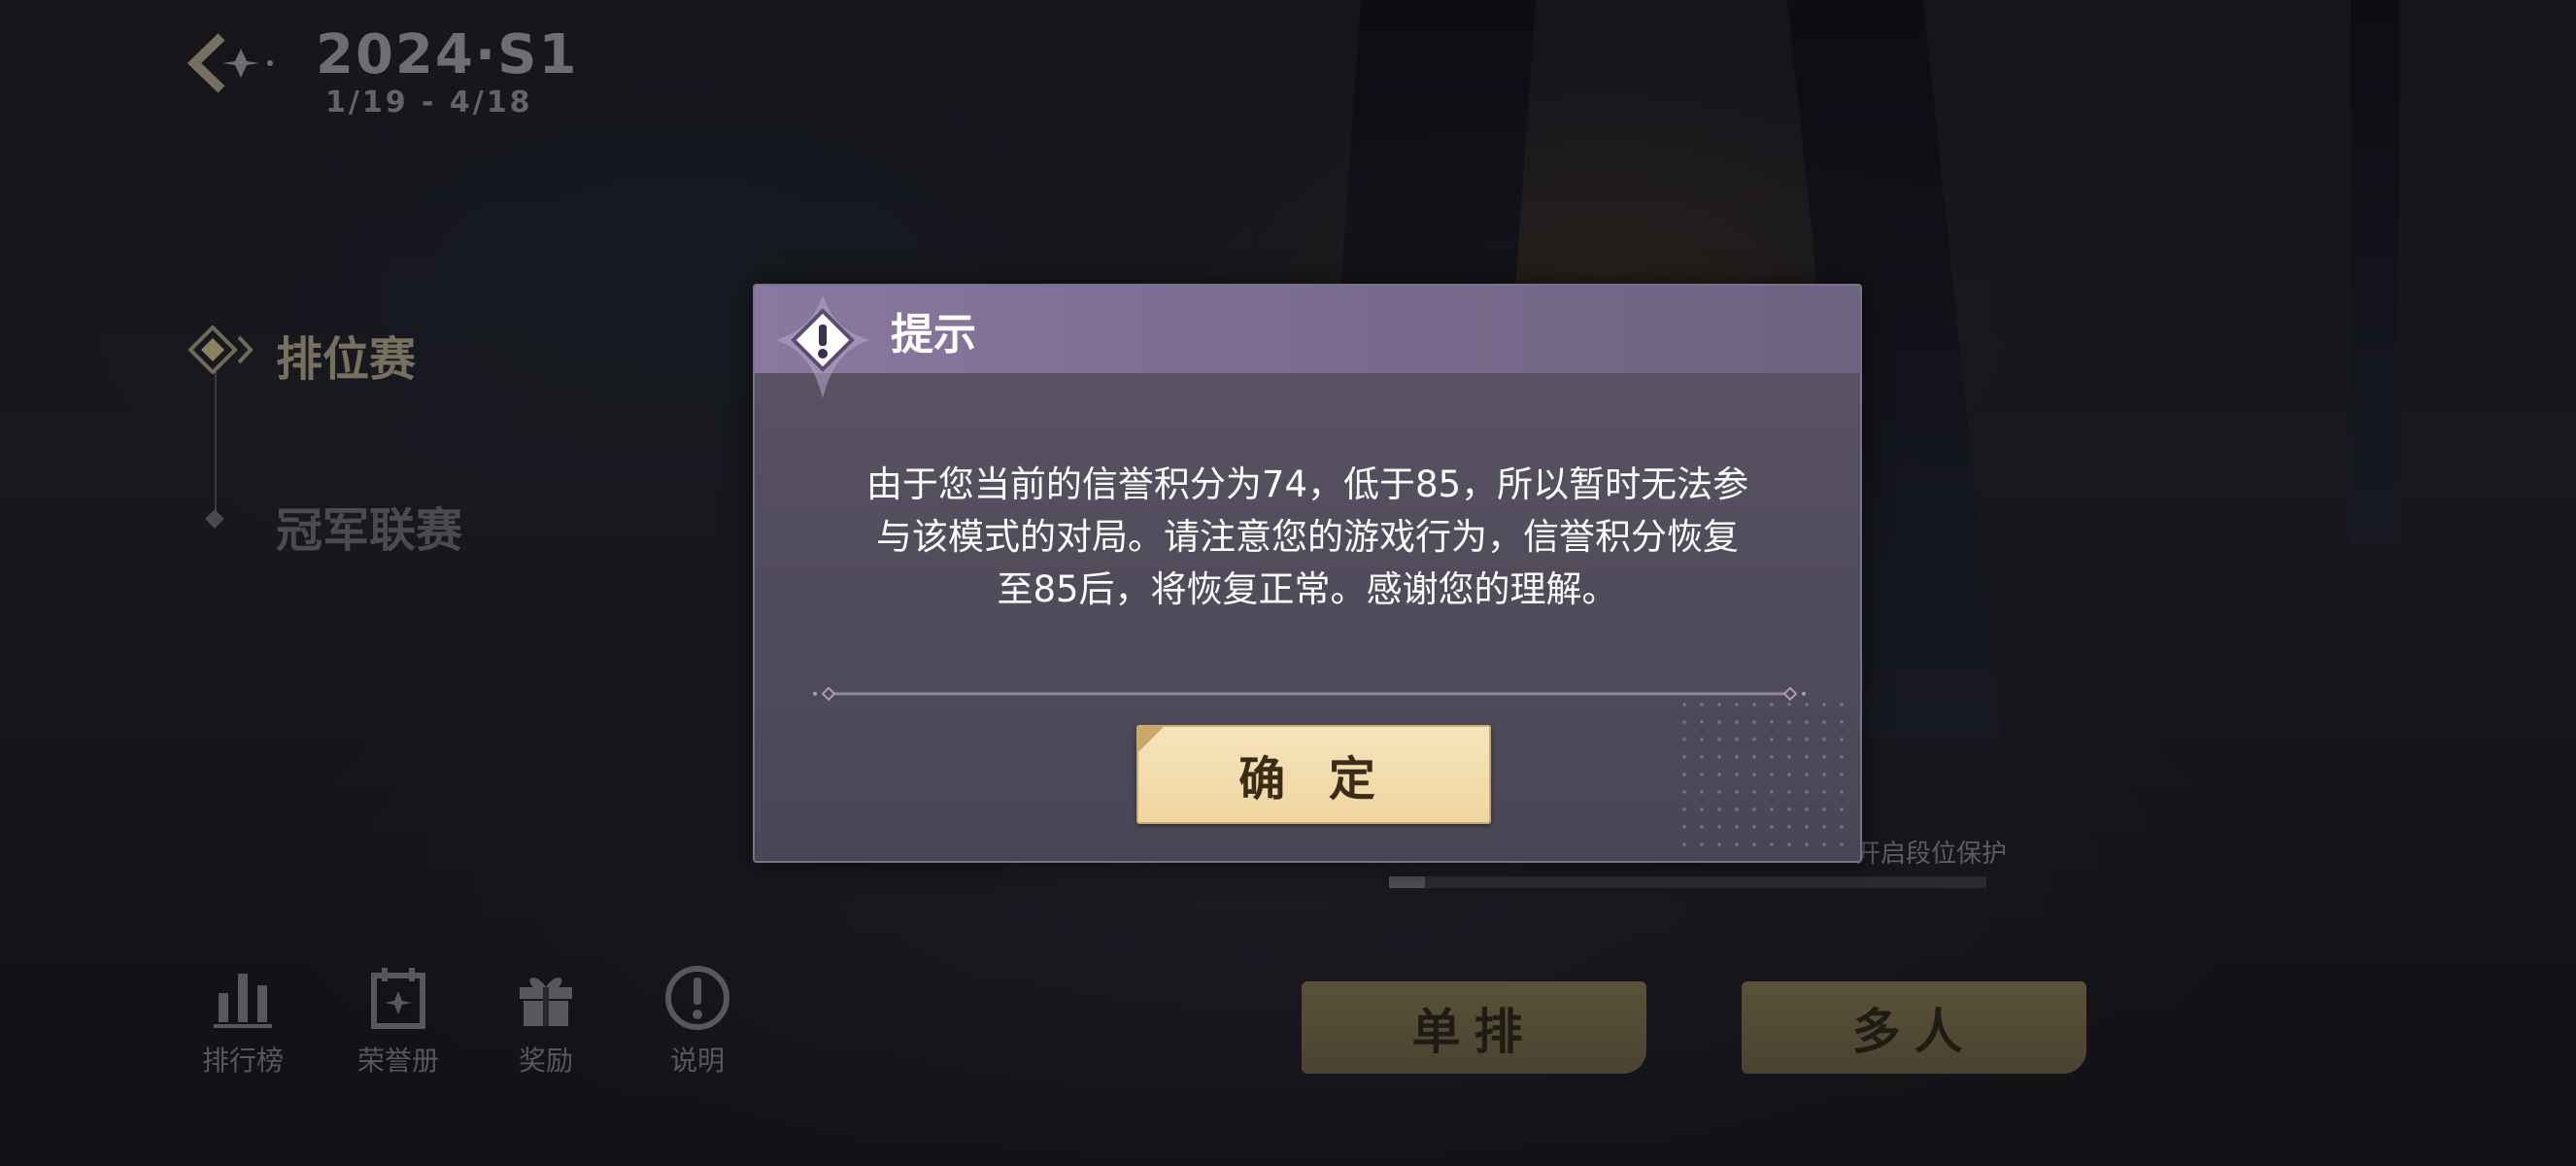 The width and height of the screenshot is (2576, 1166). Describe the element at coordinates (233, 63) in the screenshot. I see `back-icon` at that location.